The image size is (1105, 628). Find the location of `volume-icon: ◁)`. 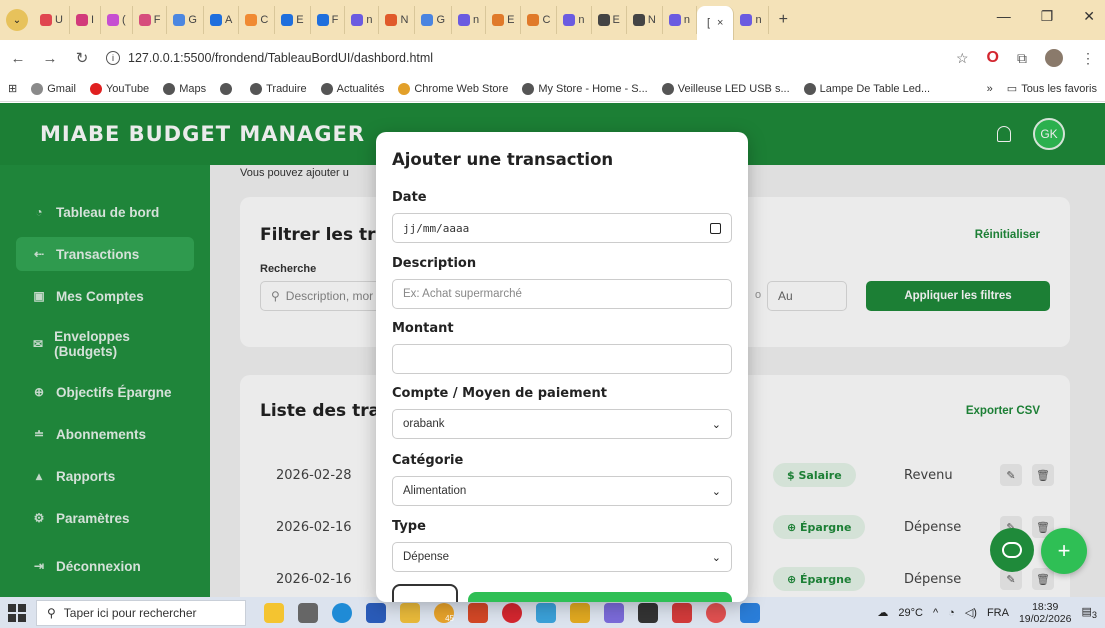

volume-icon: ◁) is located at coordinates (971, 612).